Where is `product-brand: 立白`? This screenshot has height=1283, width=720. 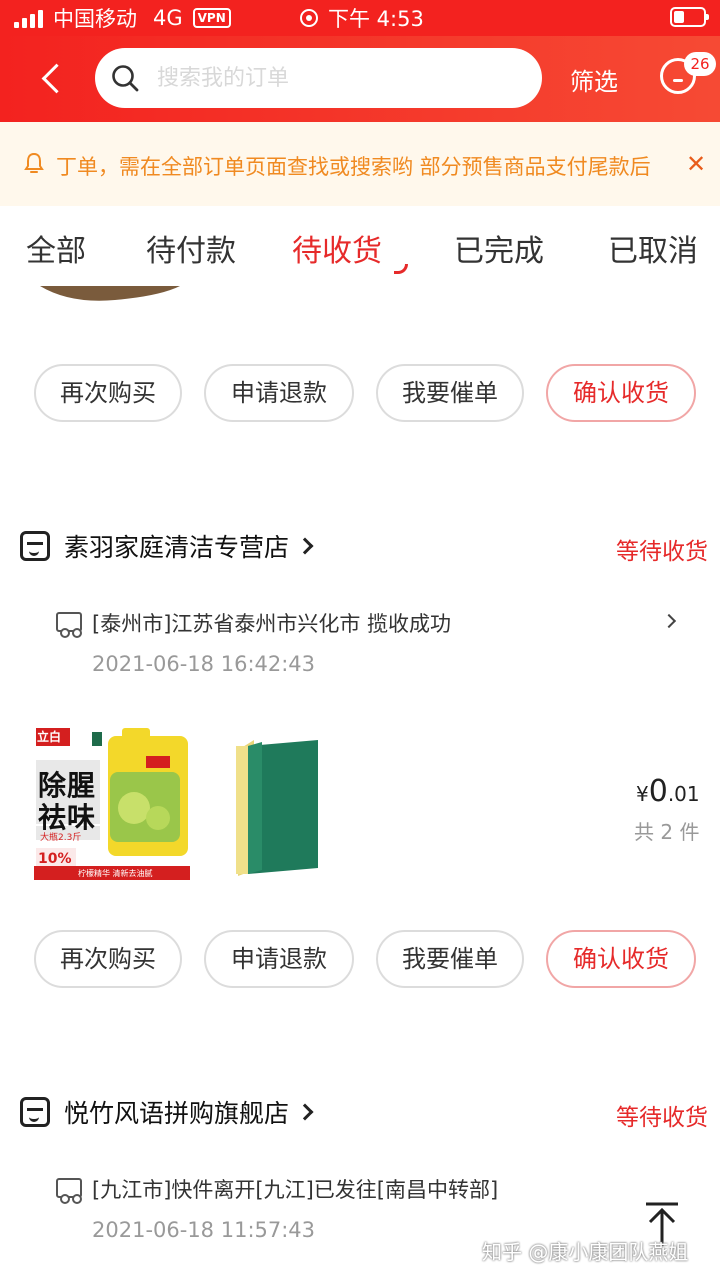
product-brand: 立白 is located at coordinates (49, 737).